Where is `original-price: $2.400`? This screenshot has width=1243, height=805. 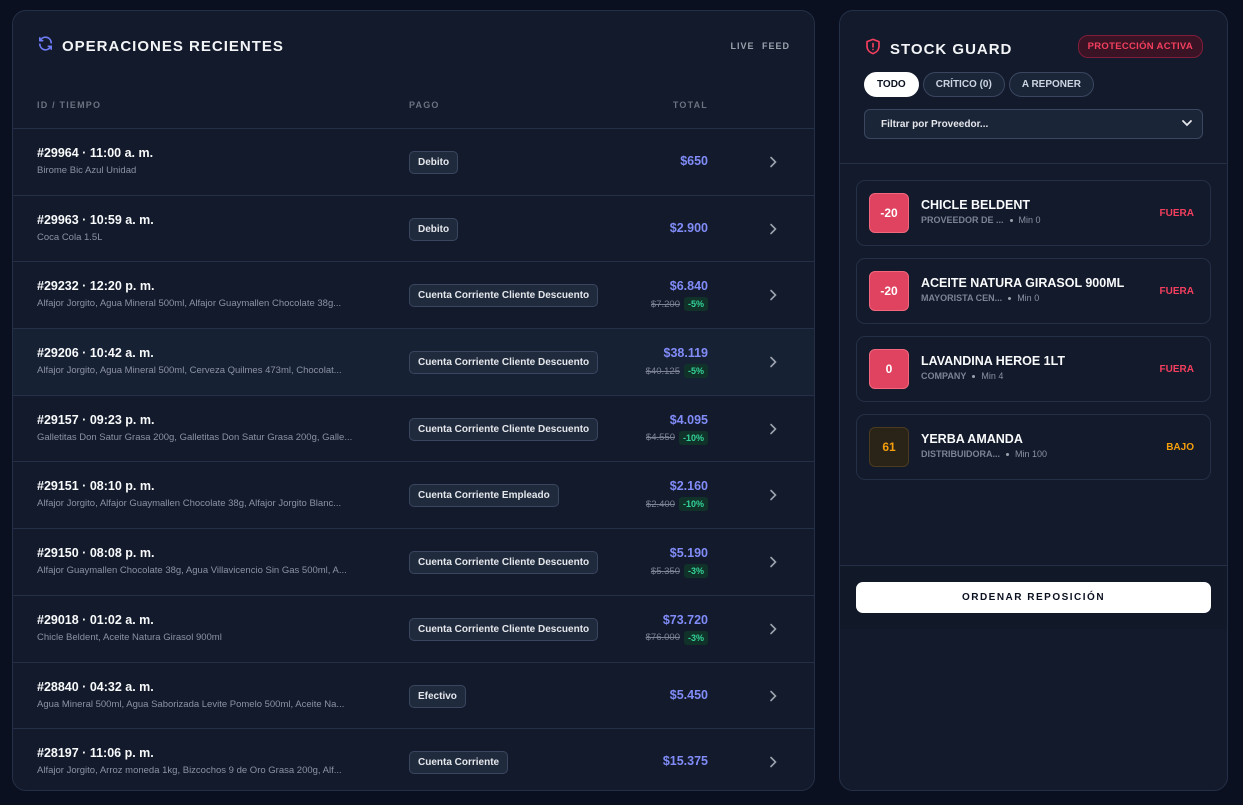 original-price: $2.400 is located at coordinates (660, 504).